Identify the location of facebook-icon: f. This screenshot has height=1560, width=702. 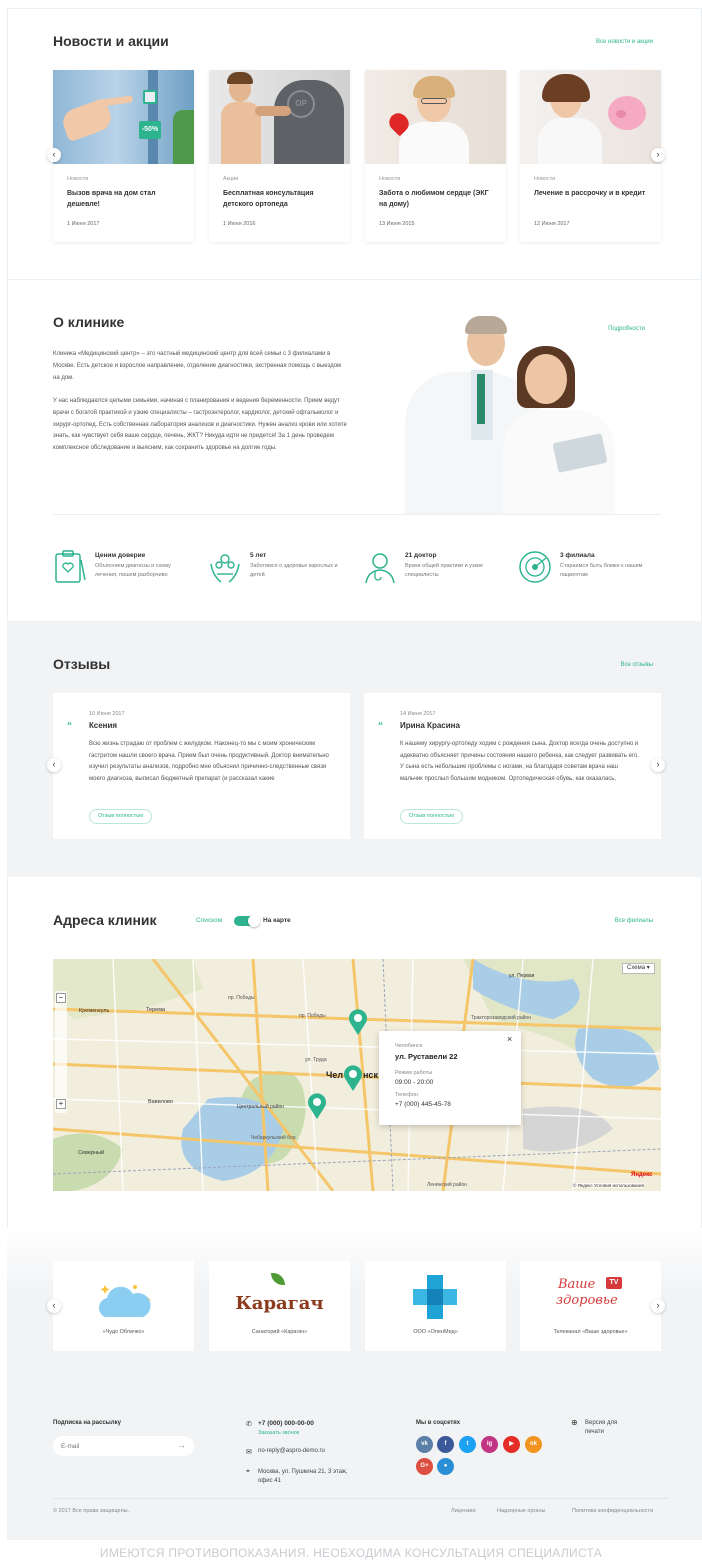
(445, 1444).